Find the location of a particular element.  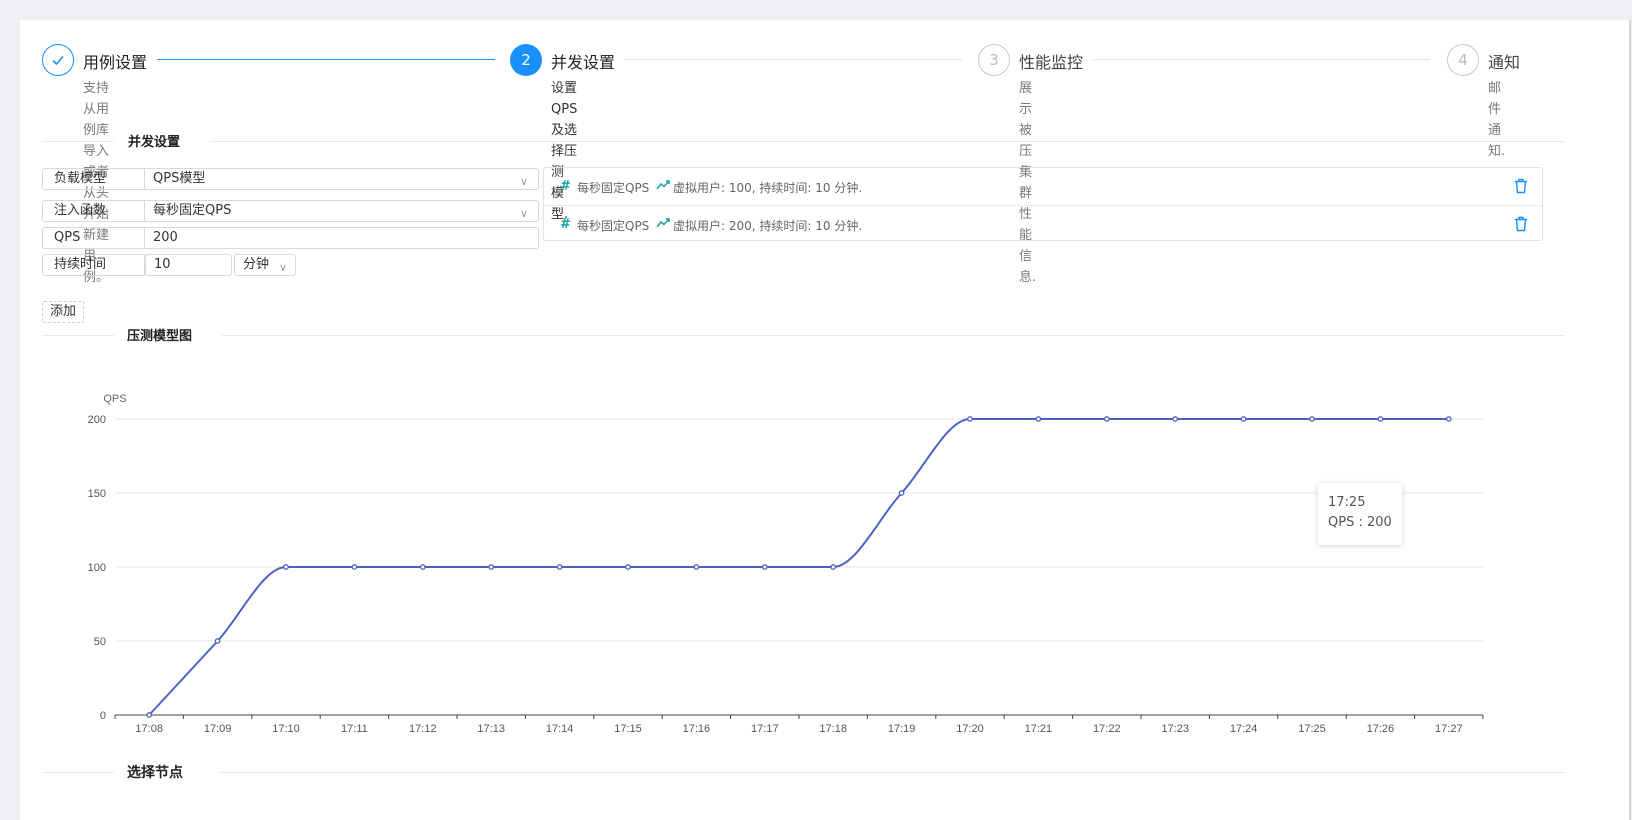

y-tick-label: 50 is located at coordinates (100, 642).